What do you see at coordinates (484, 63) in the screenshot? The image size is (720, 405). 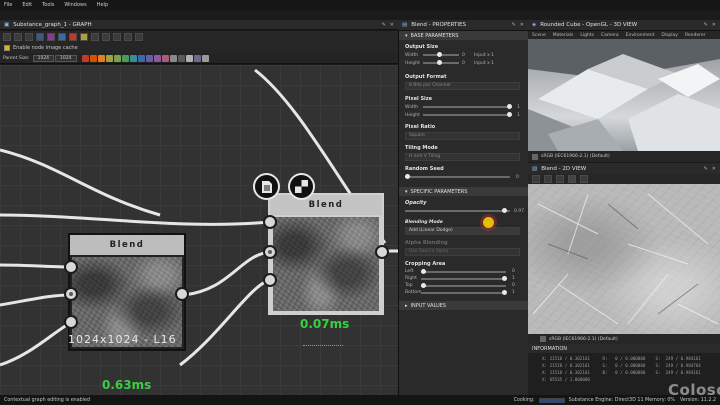 I see `output-height-mode: Input x 1` at bounding box center [484, 63].